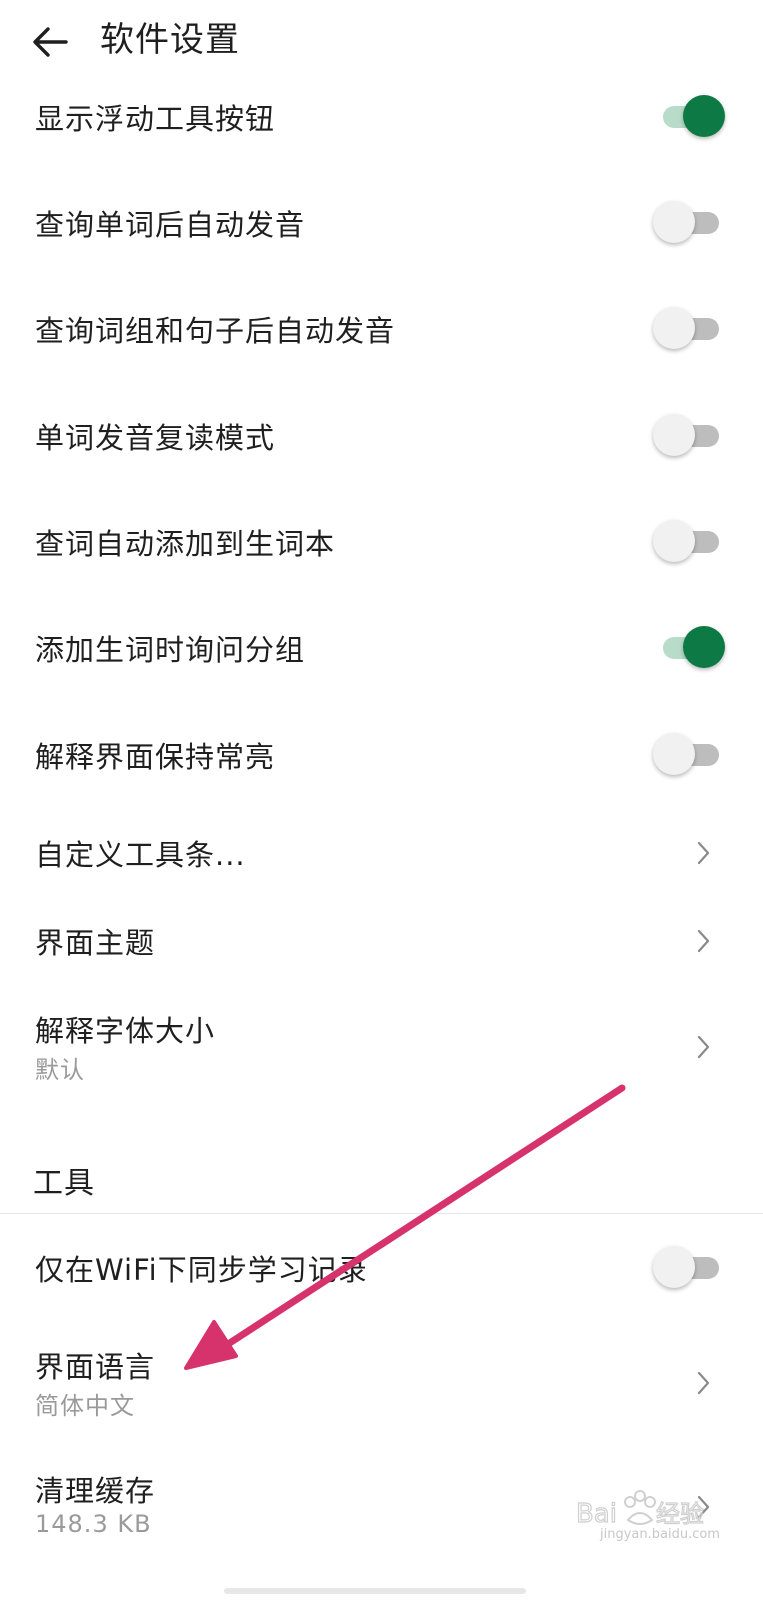  Describe the element at coordinates (381, 1267) in the screenshot. I see `setting-wifi-sync: 仅在WiFi下同步学习记录` at that location.